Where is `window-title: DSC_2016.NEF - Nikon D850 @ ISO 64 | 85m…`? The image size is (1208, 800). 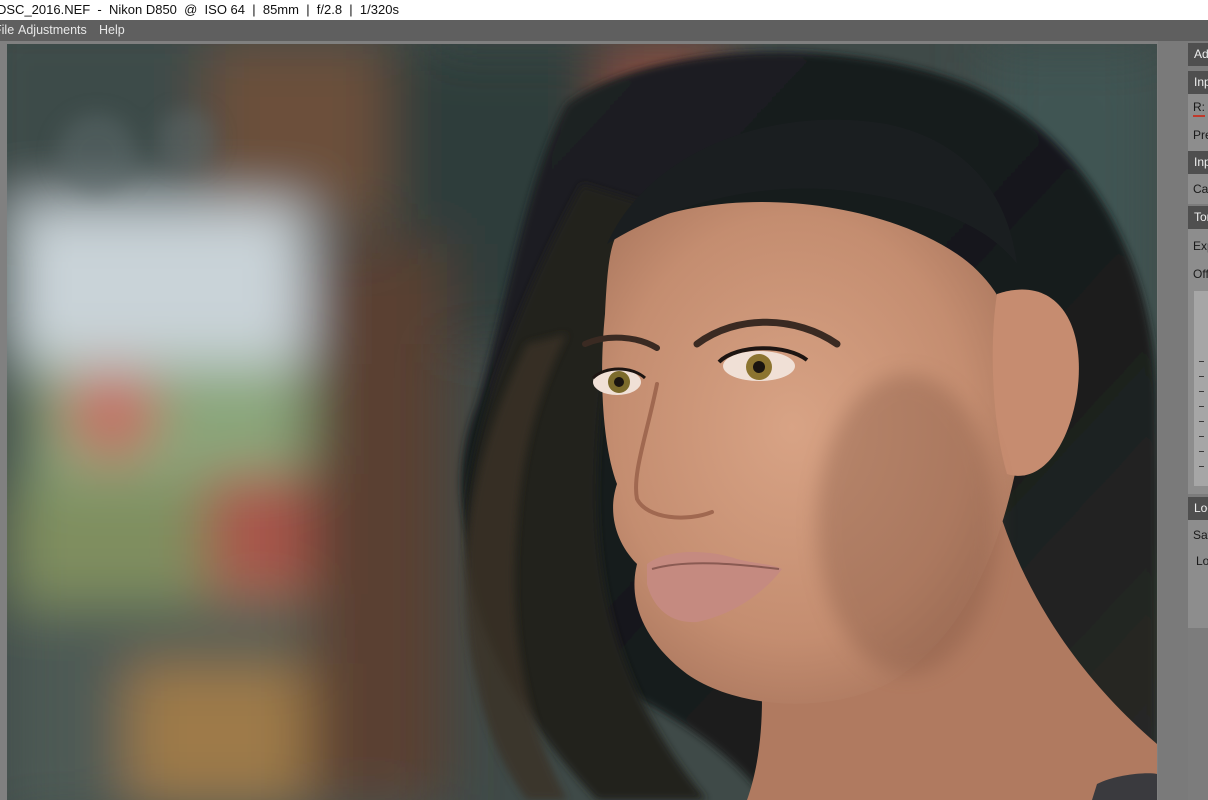
window-title: DSC_2016.NEF - Nikon D850 @ ISO 64 | 85m… is located at coordinates (199, 9).